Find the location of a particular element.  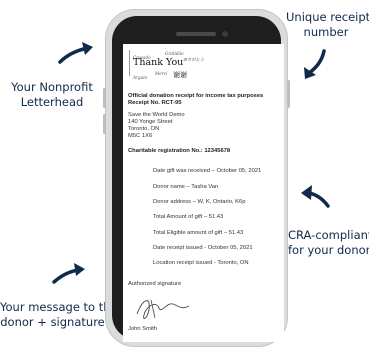

letterhead-word: ありがとう is located at coordinates (193, 59).